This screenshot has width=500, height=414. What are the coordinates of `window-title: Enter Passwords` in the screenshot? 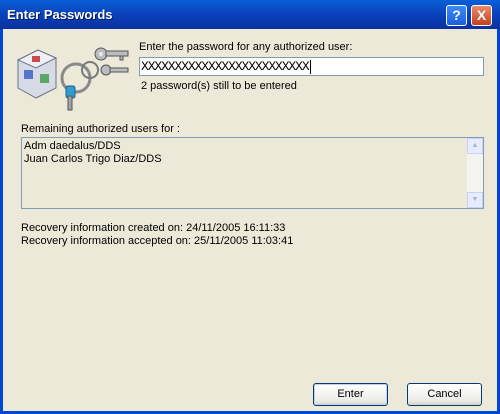 It's located at (60, 14).